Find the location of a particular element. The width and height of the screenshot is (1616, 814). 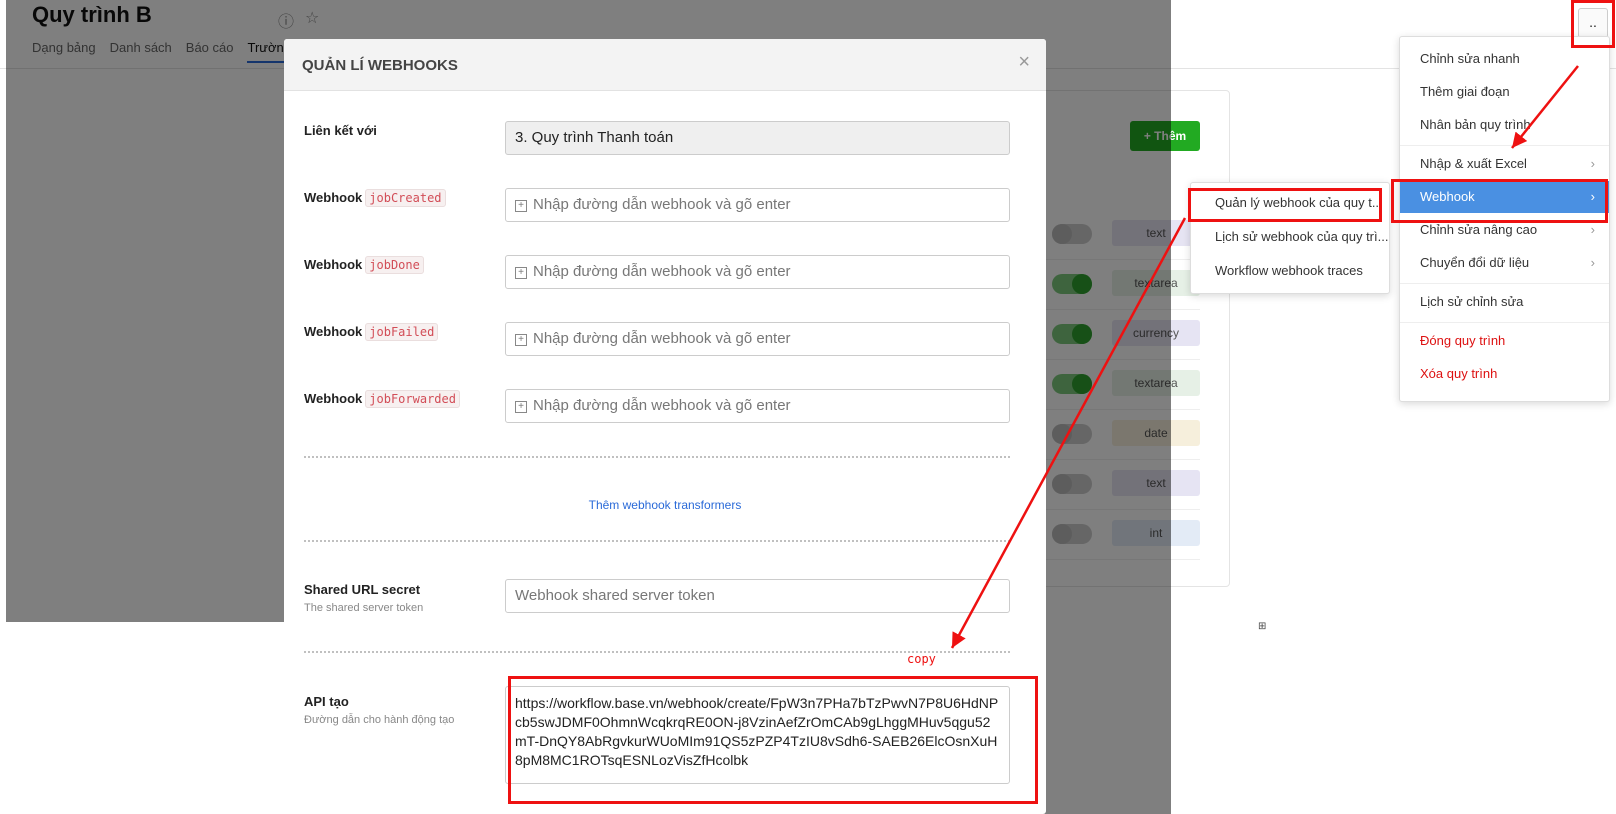

arrow-to-webhook-menu is located at coordinates (1545, 107).